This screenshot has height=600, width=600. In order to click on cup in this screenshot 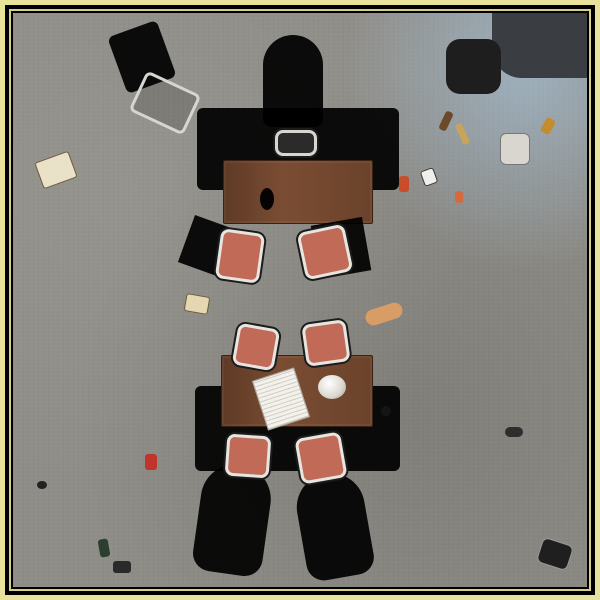, I will do `click(267, 199)`.